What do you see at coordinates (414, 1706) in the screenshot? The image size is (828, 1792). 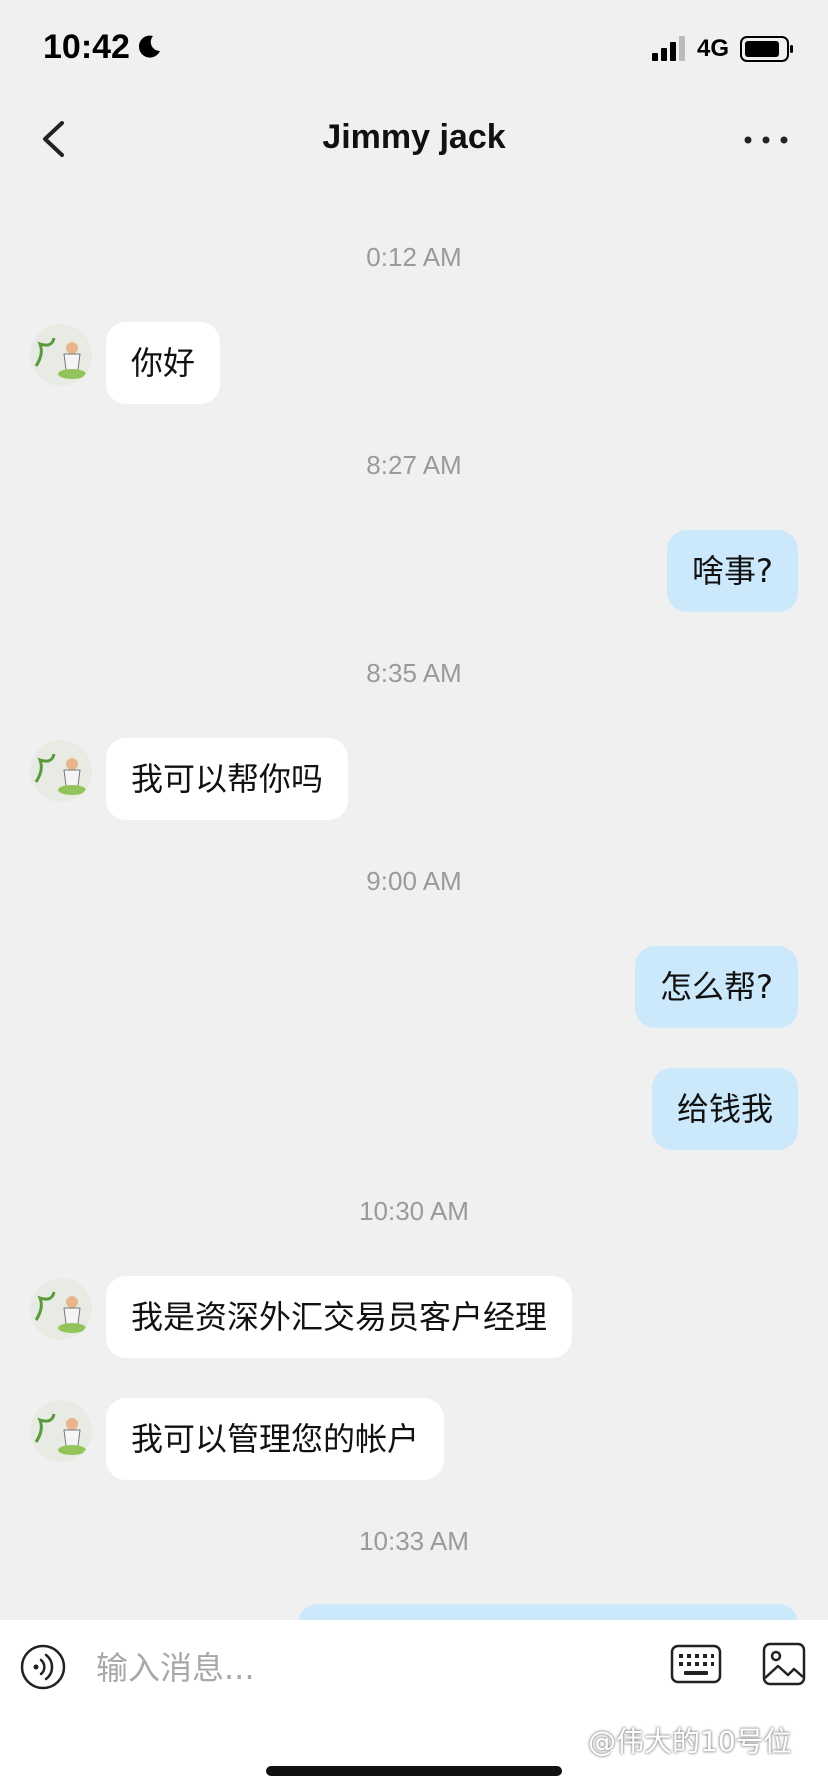 I see `input-bar: @伟大的10号位` at bounding box center [414, 1706].